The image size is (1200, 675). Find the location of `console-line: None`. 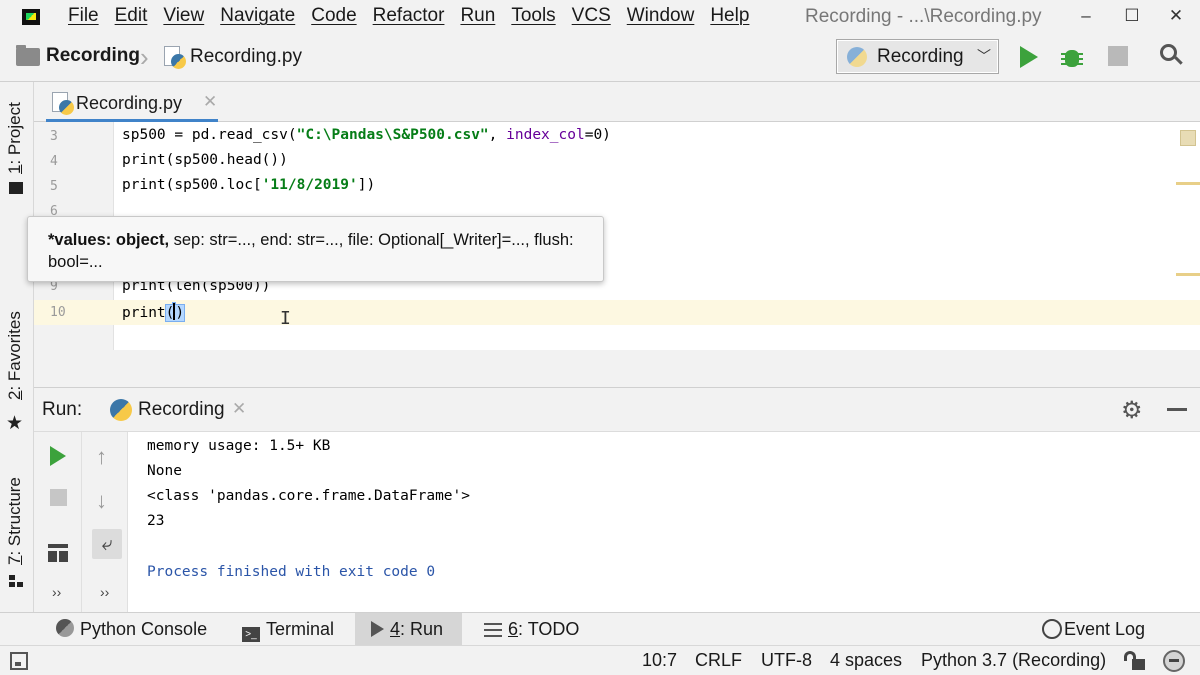

console-line: None is located at coordinates (164, 471).